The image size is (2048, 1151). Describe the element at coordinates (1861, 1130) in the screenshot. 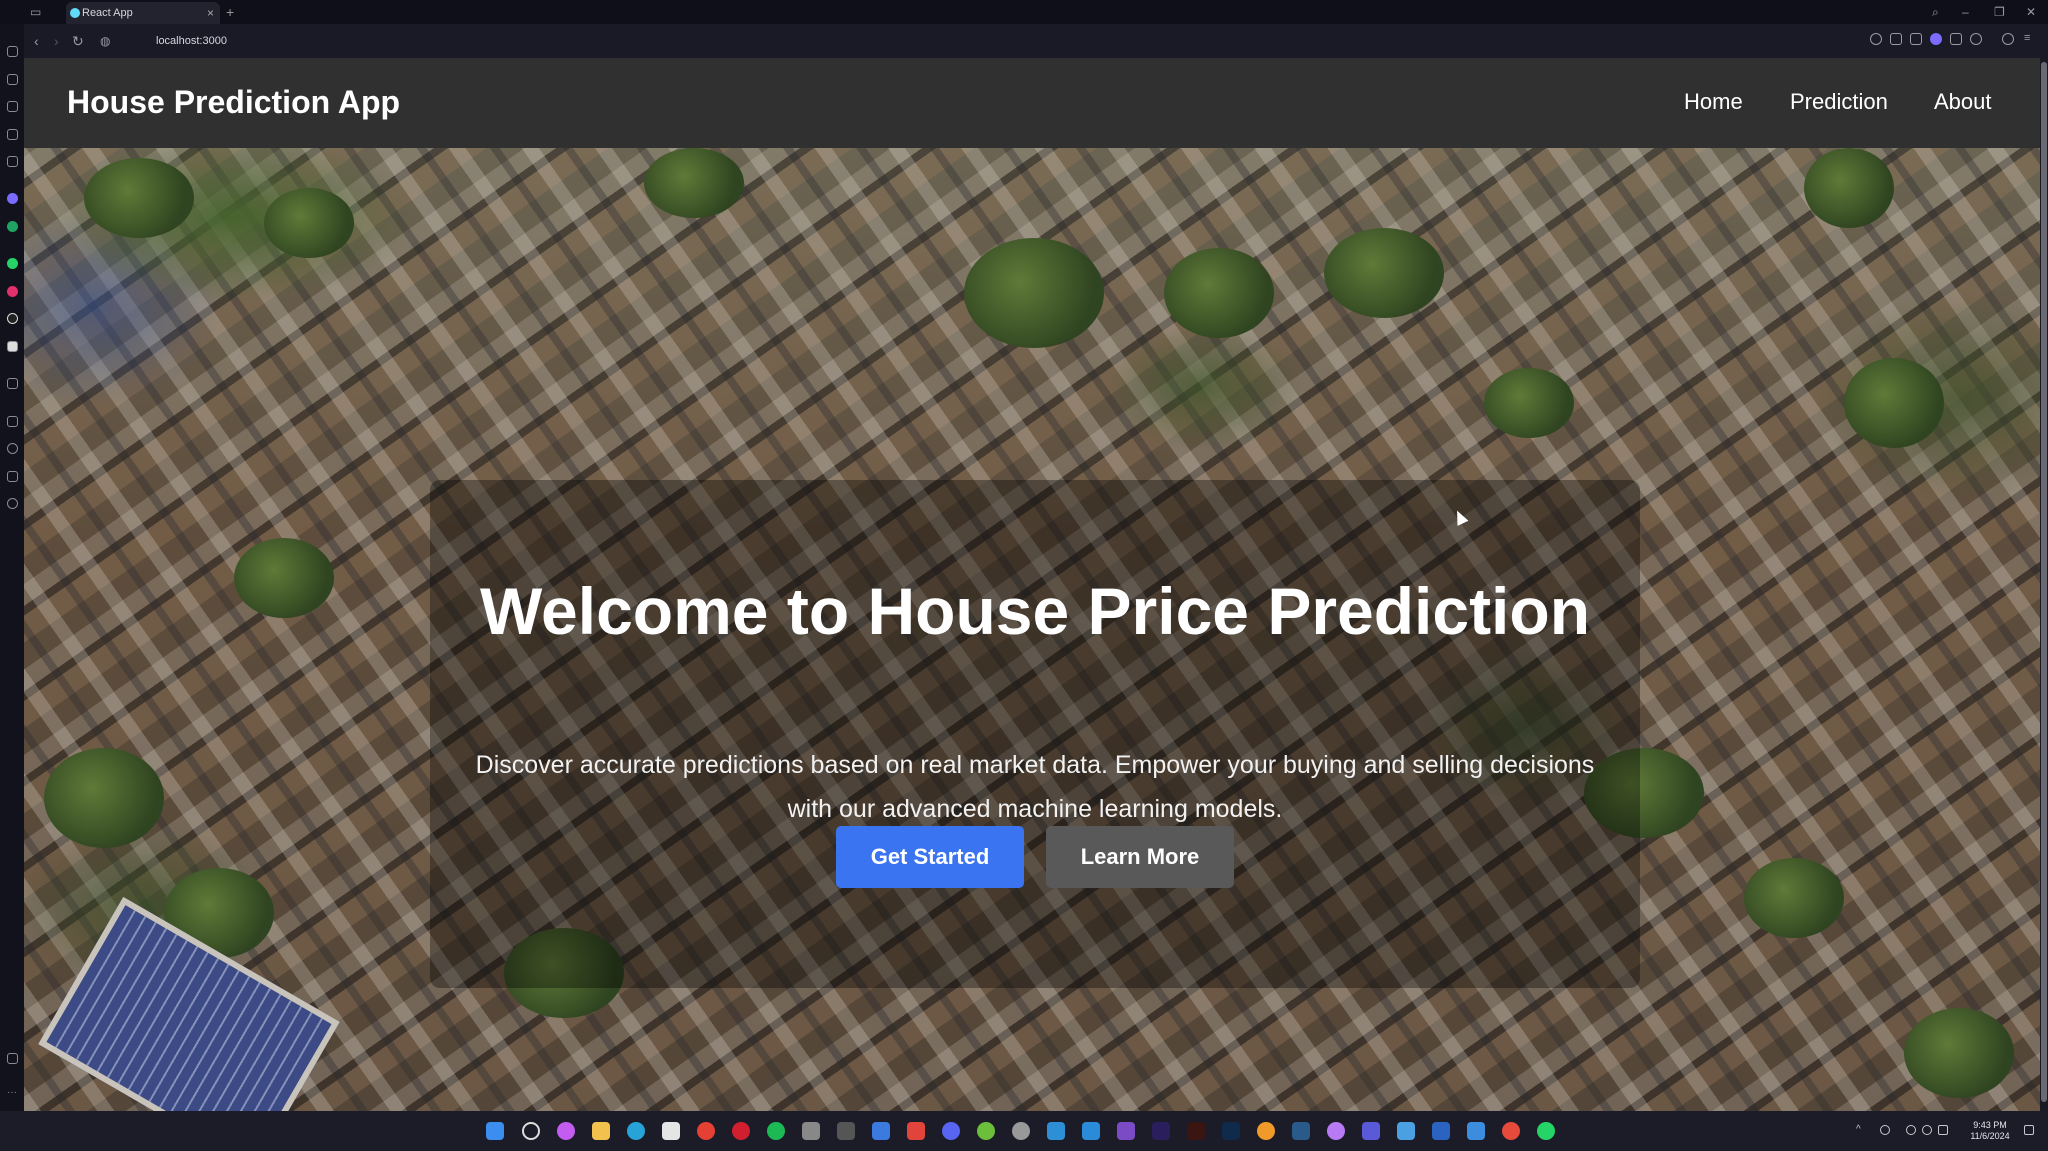

I see `tray-chevron-icon: ^` at that location.